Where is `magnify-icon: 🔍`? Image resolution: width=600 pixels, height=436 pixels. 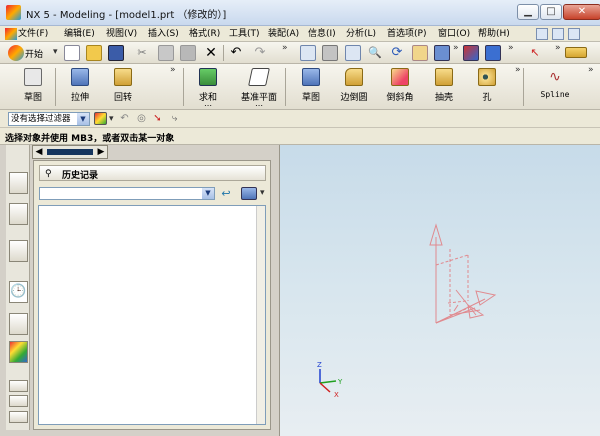
magnify-icon: 🔍 is located at coordinates (375, 53).